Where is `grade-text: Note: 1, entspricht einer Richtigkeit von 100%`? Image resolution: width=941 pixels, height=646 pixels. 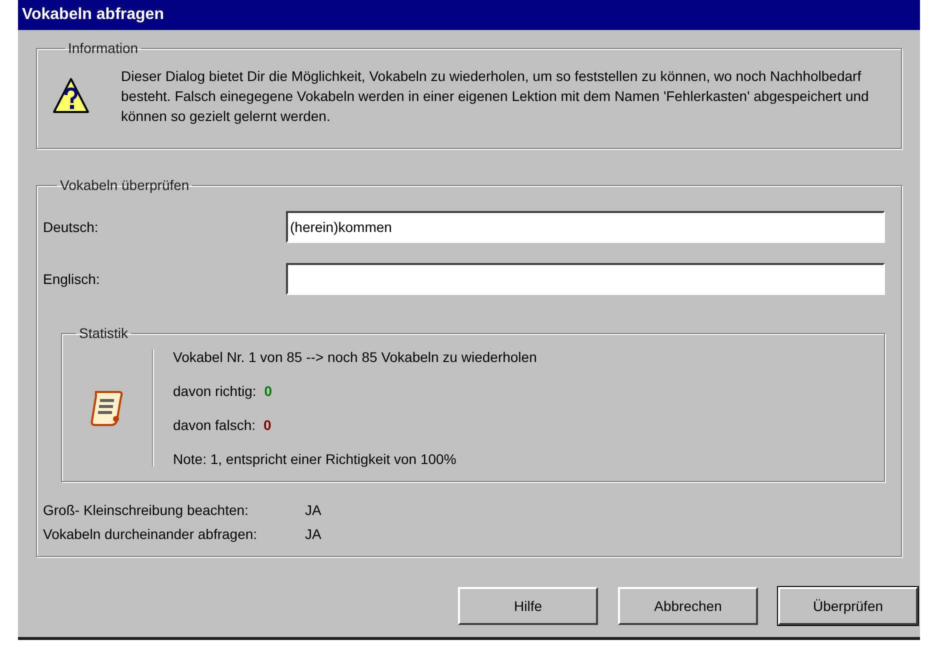
grade-text: Note: 1, entspricht einer Richtigkeit von 100% is located at coordinates (315, 459).